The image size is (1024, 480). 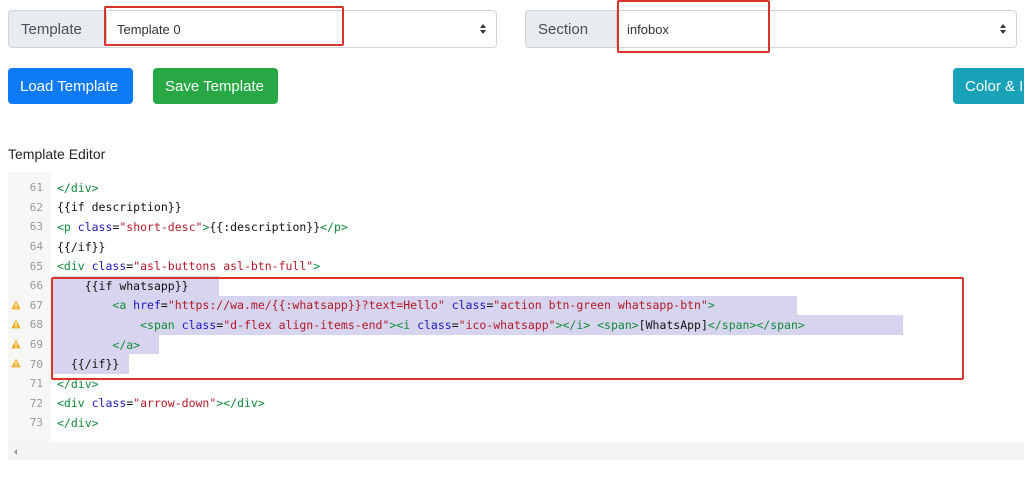 What do you see at coordinates (36, 345) in the screenshot?
I see `line-number: 69` at bounding box center [36, 345].